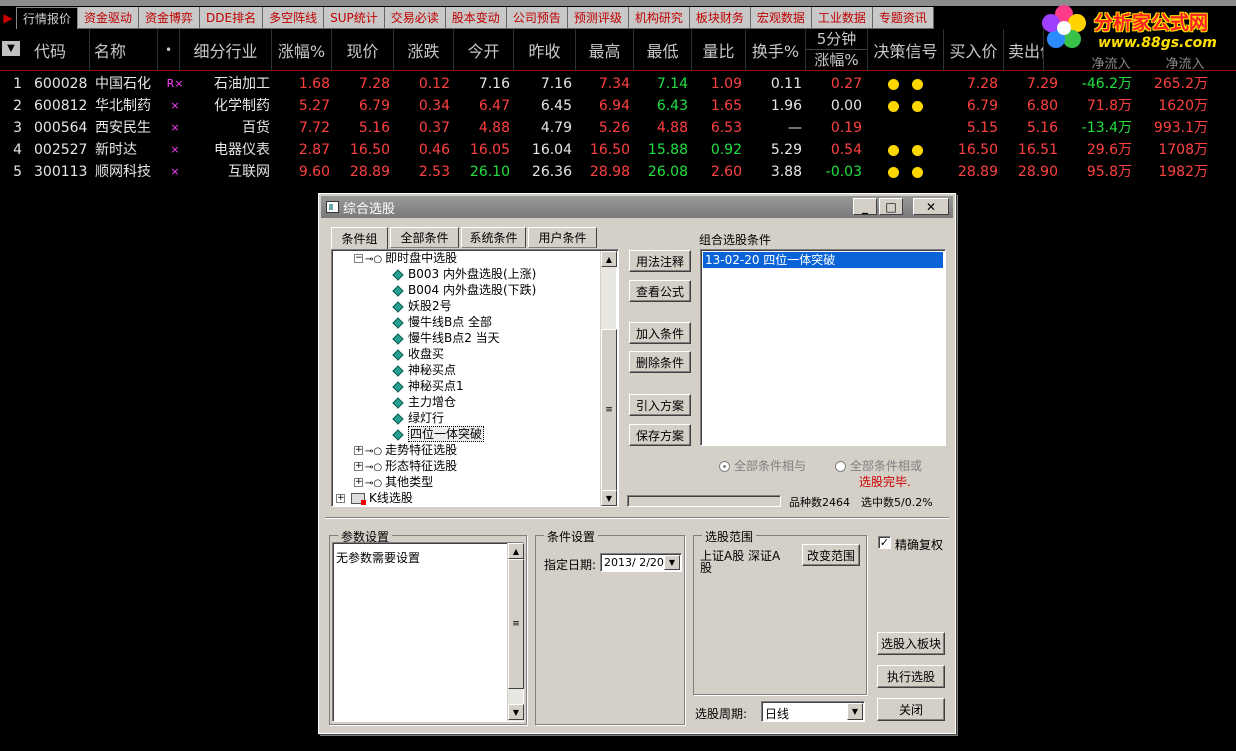 This screenshot has height=751, width=1236. Describe the element at coordinates (911, 676) in the screenshot. I see `run-screen-button: 执行选股` at that location.